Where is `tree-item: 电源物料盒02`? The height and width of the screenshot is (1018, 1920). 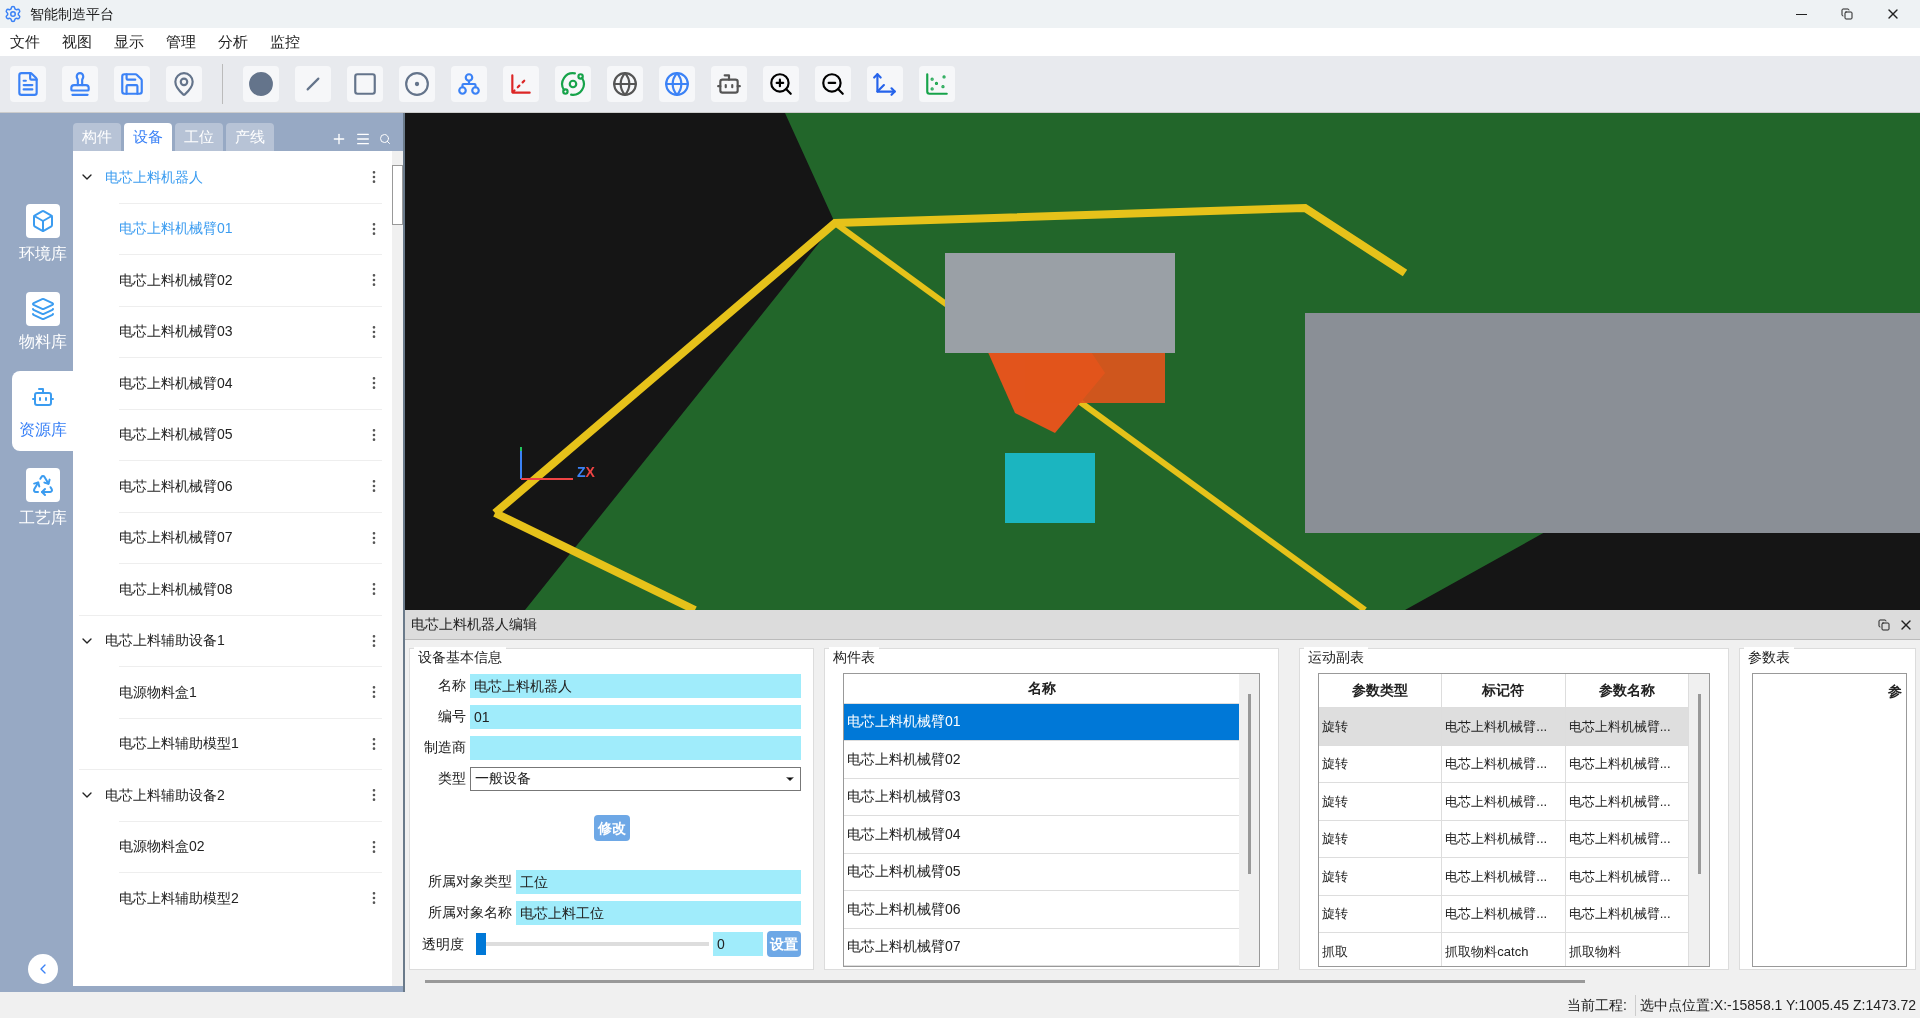 tree-item: 电源物料盒02 is located at coordinates (162, 847).